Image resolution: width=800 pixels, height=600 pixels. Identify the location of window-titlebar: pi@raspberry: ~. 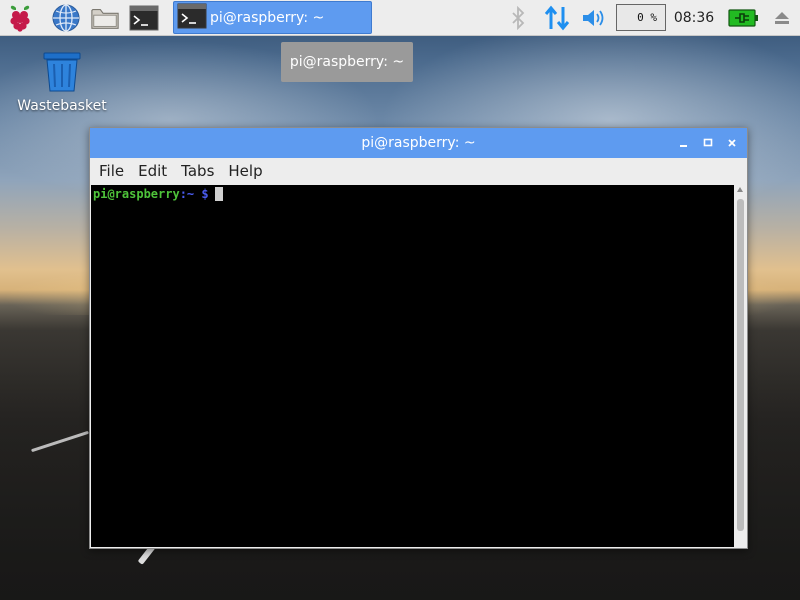
(418, 143).